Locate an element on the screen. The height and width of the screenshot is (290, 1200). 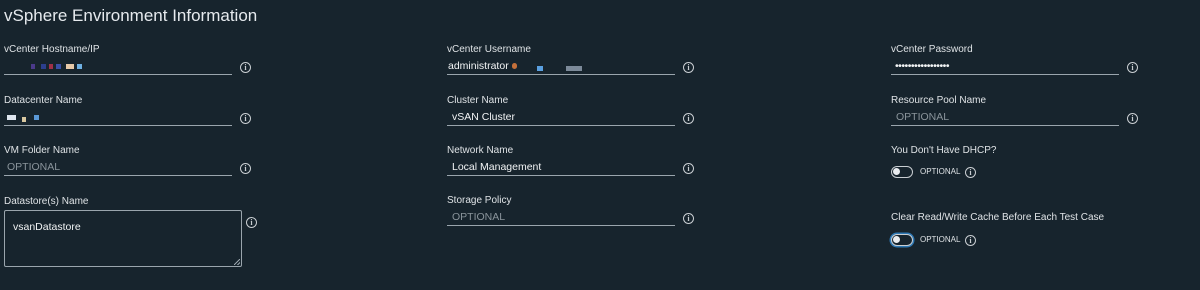
hostname-label: vCenter Hostname/IP is located at coordinates (52, 49).